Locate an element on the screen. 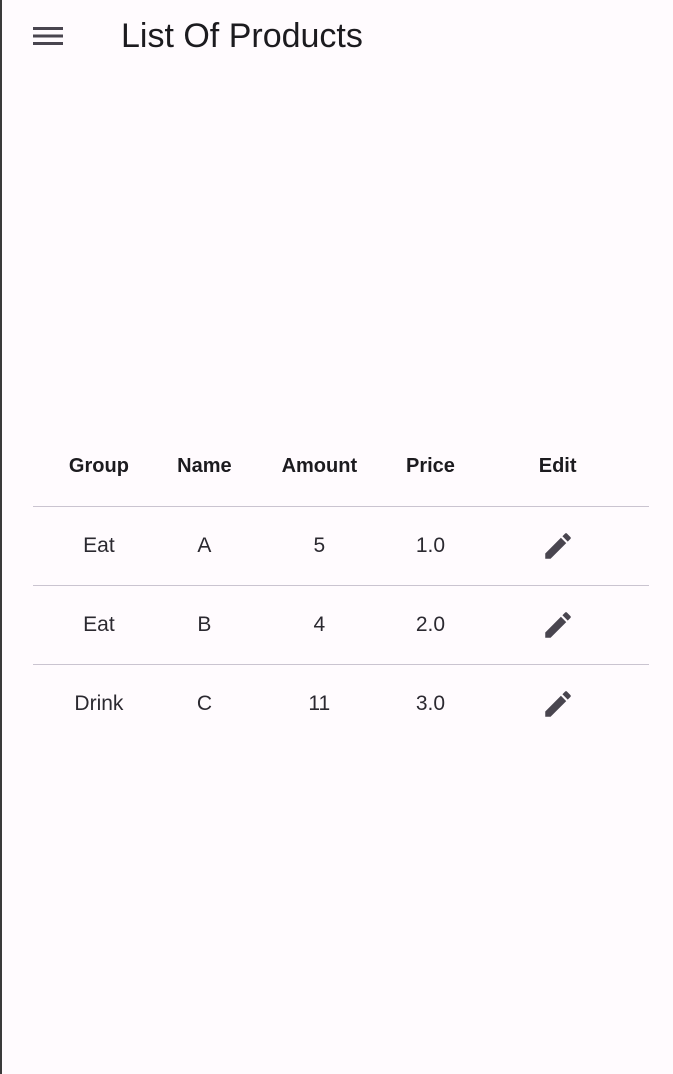 The height and width of the screenshot is (1074, 673). menu-icon is located at coordinates (48, 36).